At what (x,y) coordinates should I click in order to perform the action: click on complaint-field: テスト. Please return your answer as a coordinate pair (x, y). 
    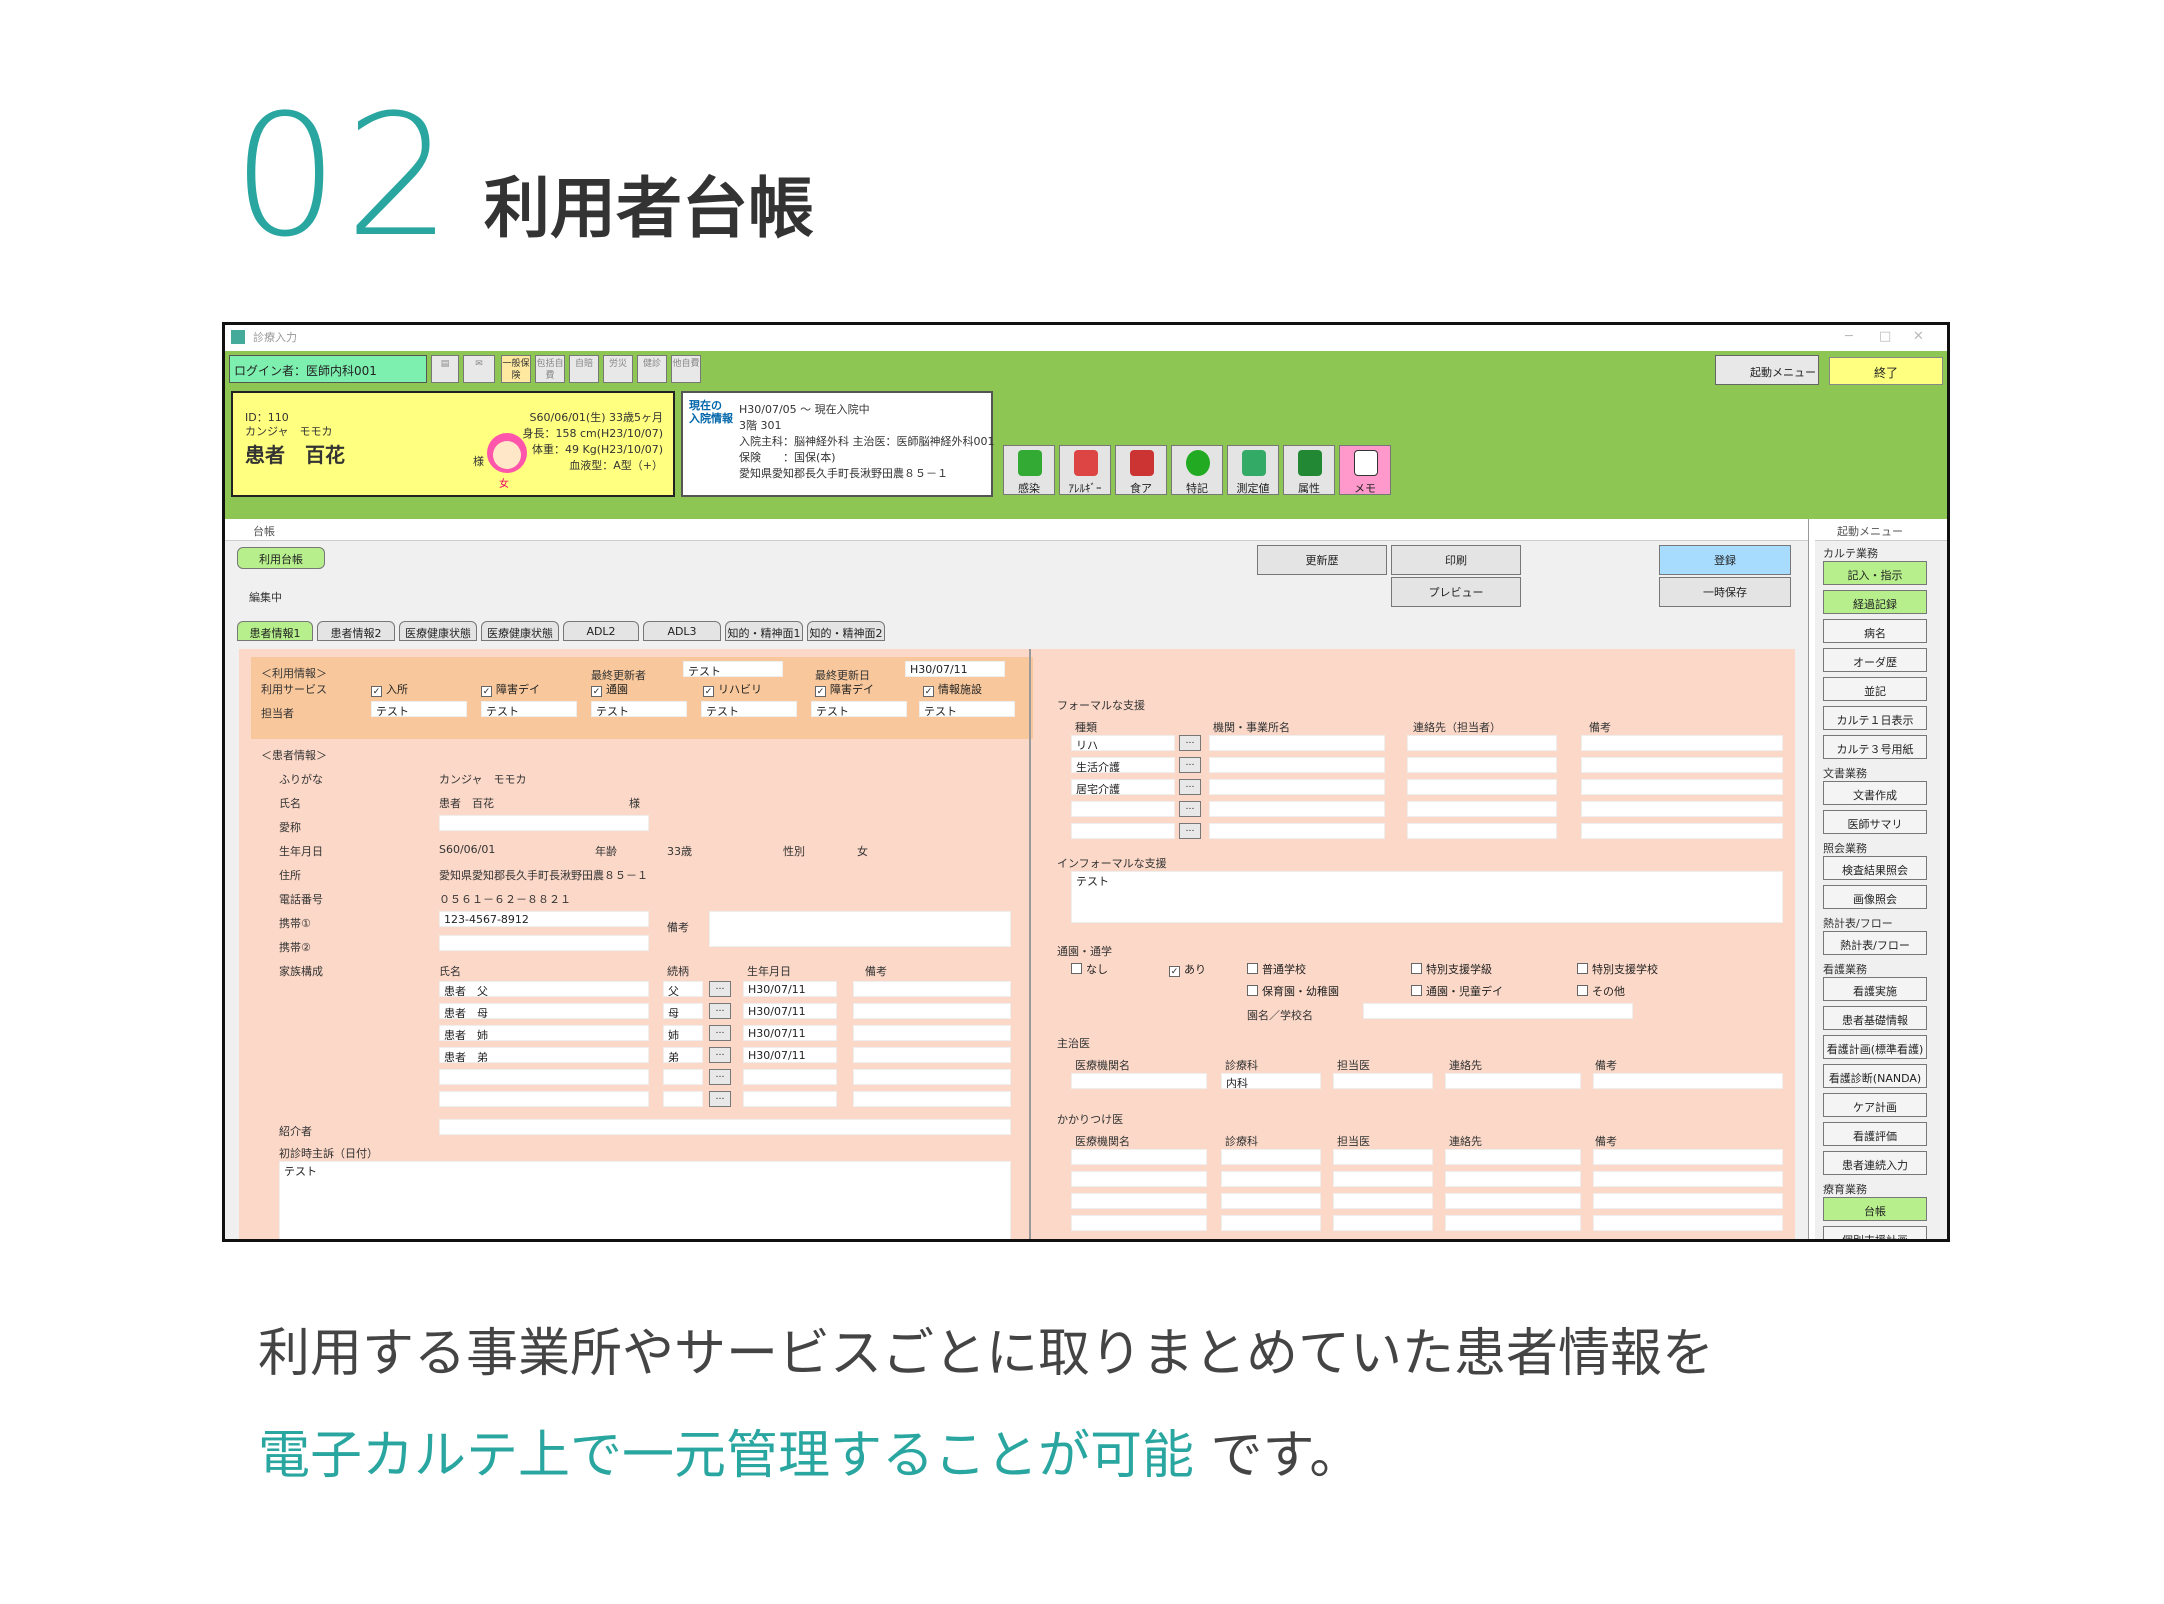
    Looking at the image, I should click on (645, 1200).